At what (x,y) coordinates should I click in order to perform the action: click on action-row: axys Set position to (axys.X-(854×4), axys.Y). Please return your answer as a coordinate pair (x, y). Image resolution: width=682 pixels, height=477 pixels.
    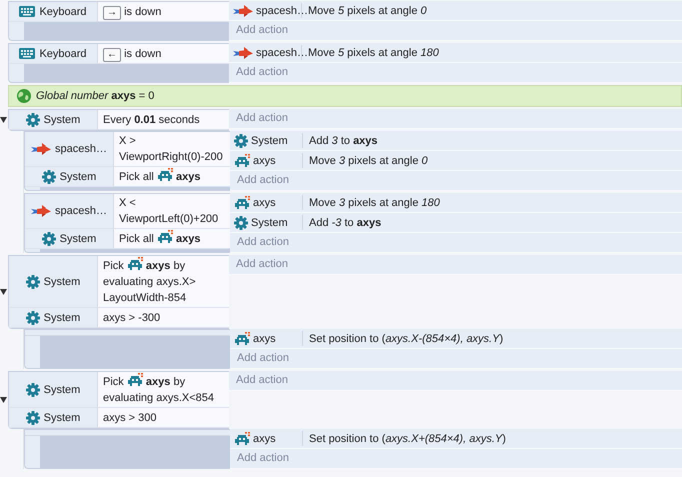
    Looking at the image, I should click on (456, 339).